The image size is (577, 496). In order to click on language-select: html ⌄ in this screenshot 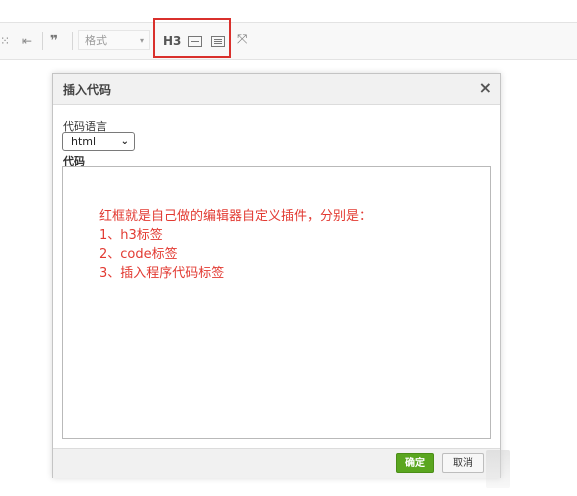, I will do `click(98, 141)`.